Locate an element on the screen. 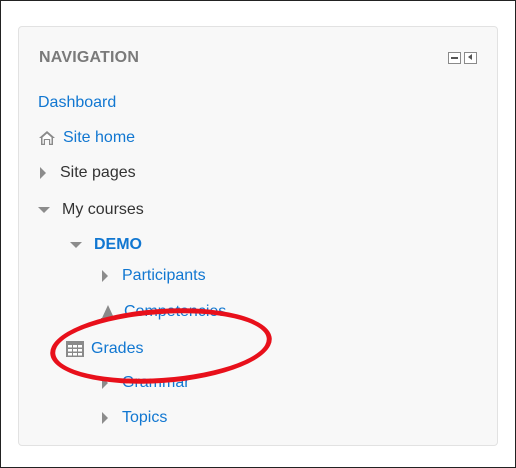 Image resolution: width=516 pixels, height=468 pixels. competencies-icon is located at coordinates (108, 312).